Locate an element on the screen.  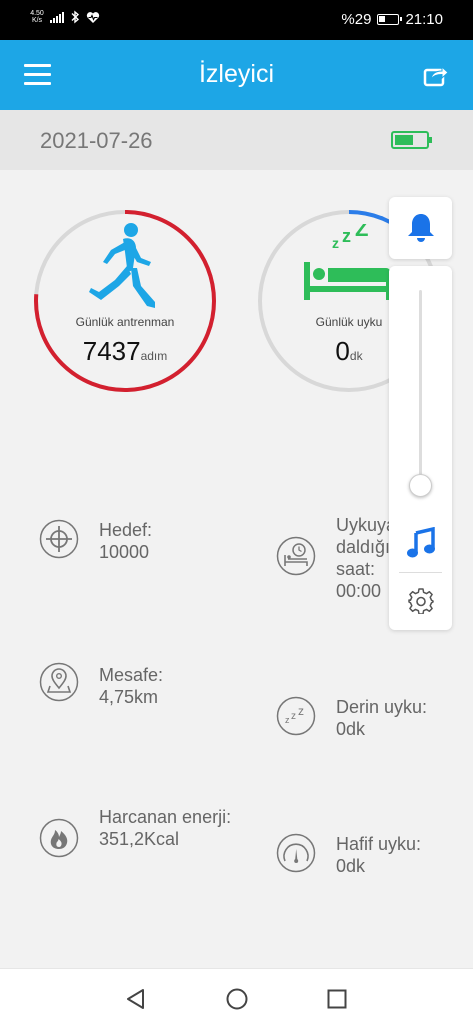
deep-sleep-value: 0dk is located at coordinates (351, 729).